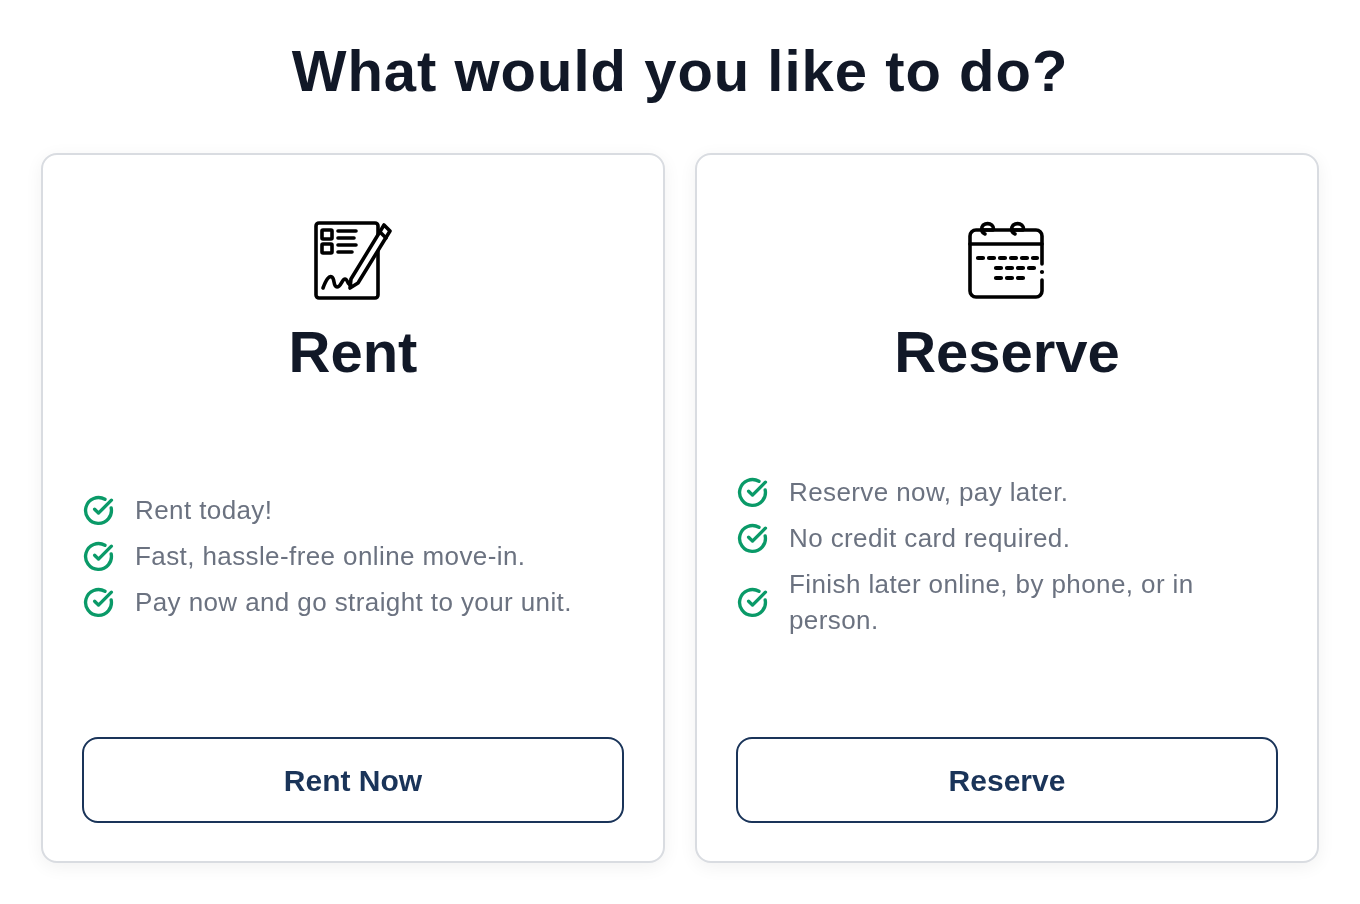 The height and width of the screenshot is (904, 1360). I want to click on card-title: Reserve, so click(1007, 352).